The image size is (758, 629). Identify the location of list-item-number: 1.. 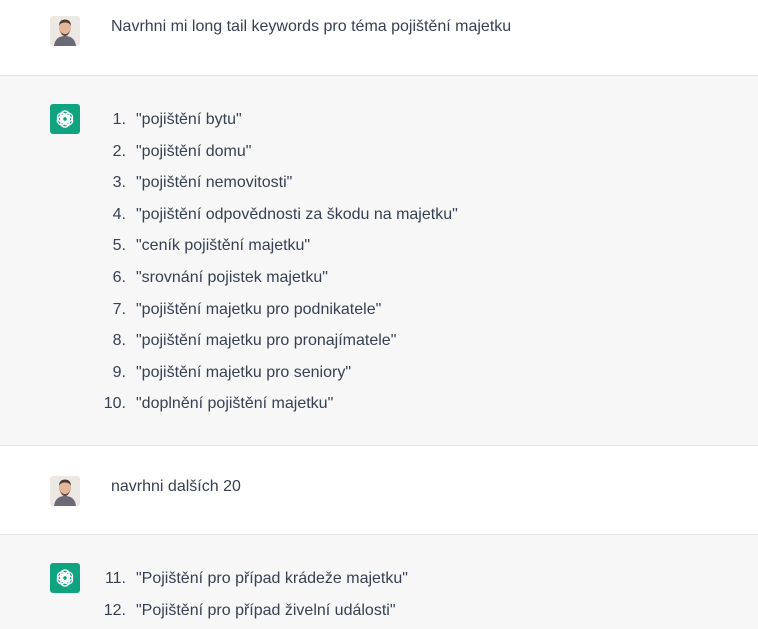
(119, 119).